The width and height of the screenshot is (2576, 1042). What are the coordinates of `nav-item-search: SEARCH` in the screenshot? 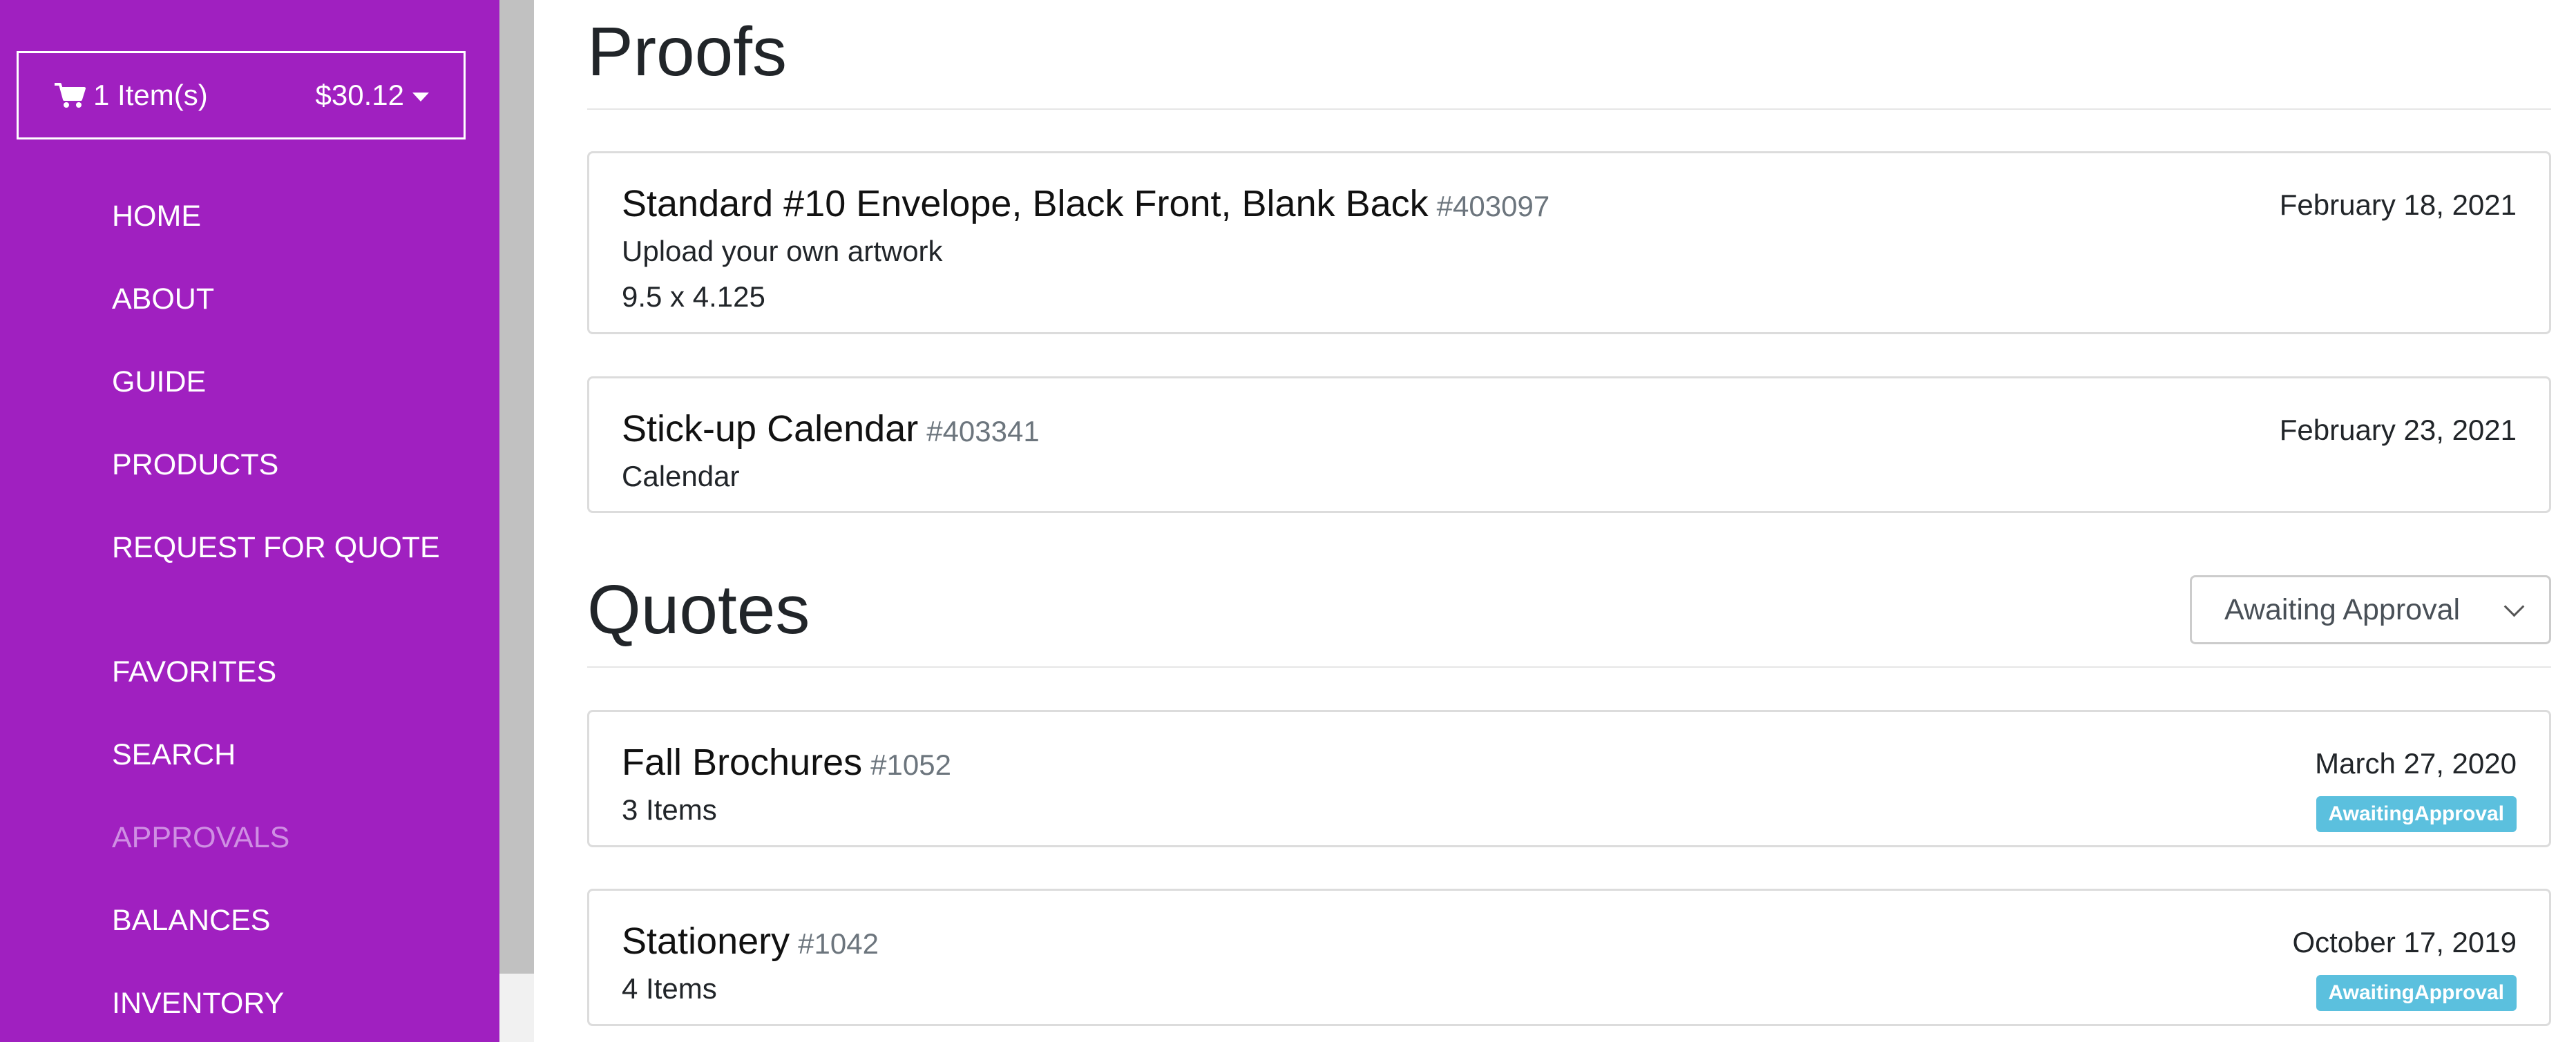 It's located at (277, 754).